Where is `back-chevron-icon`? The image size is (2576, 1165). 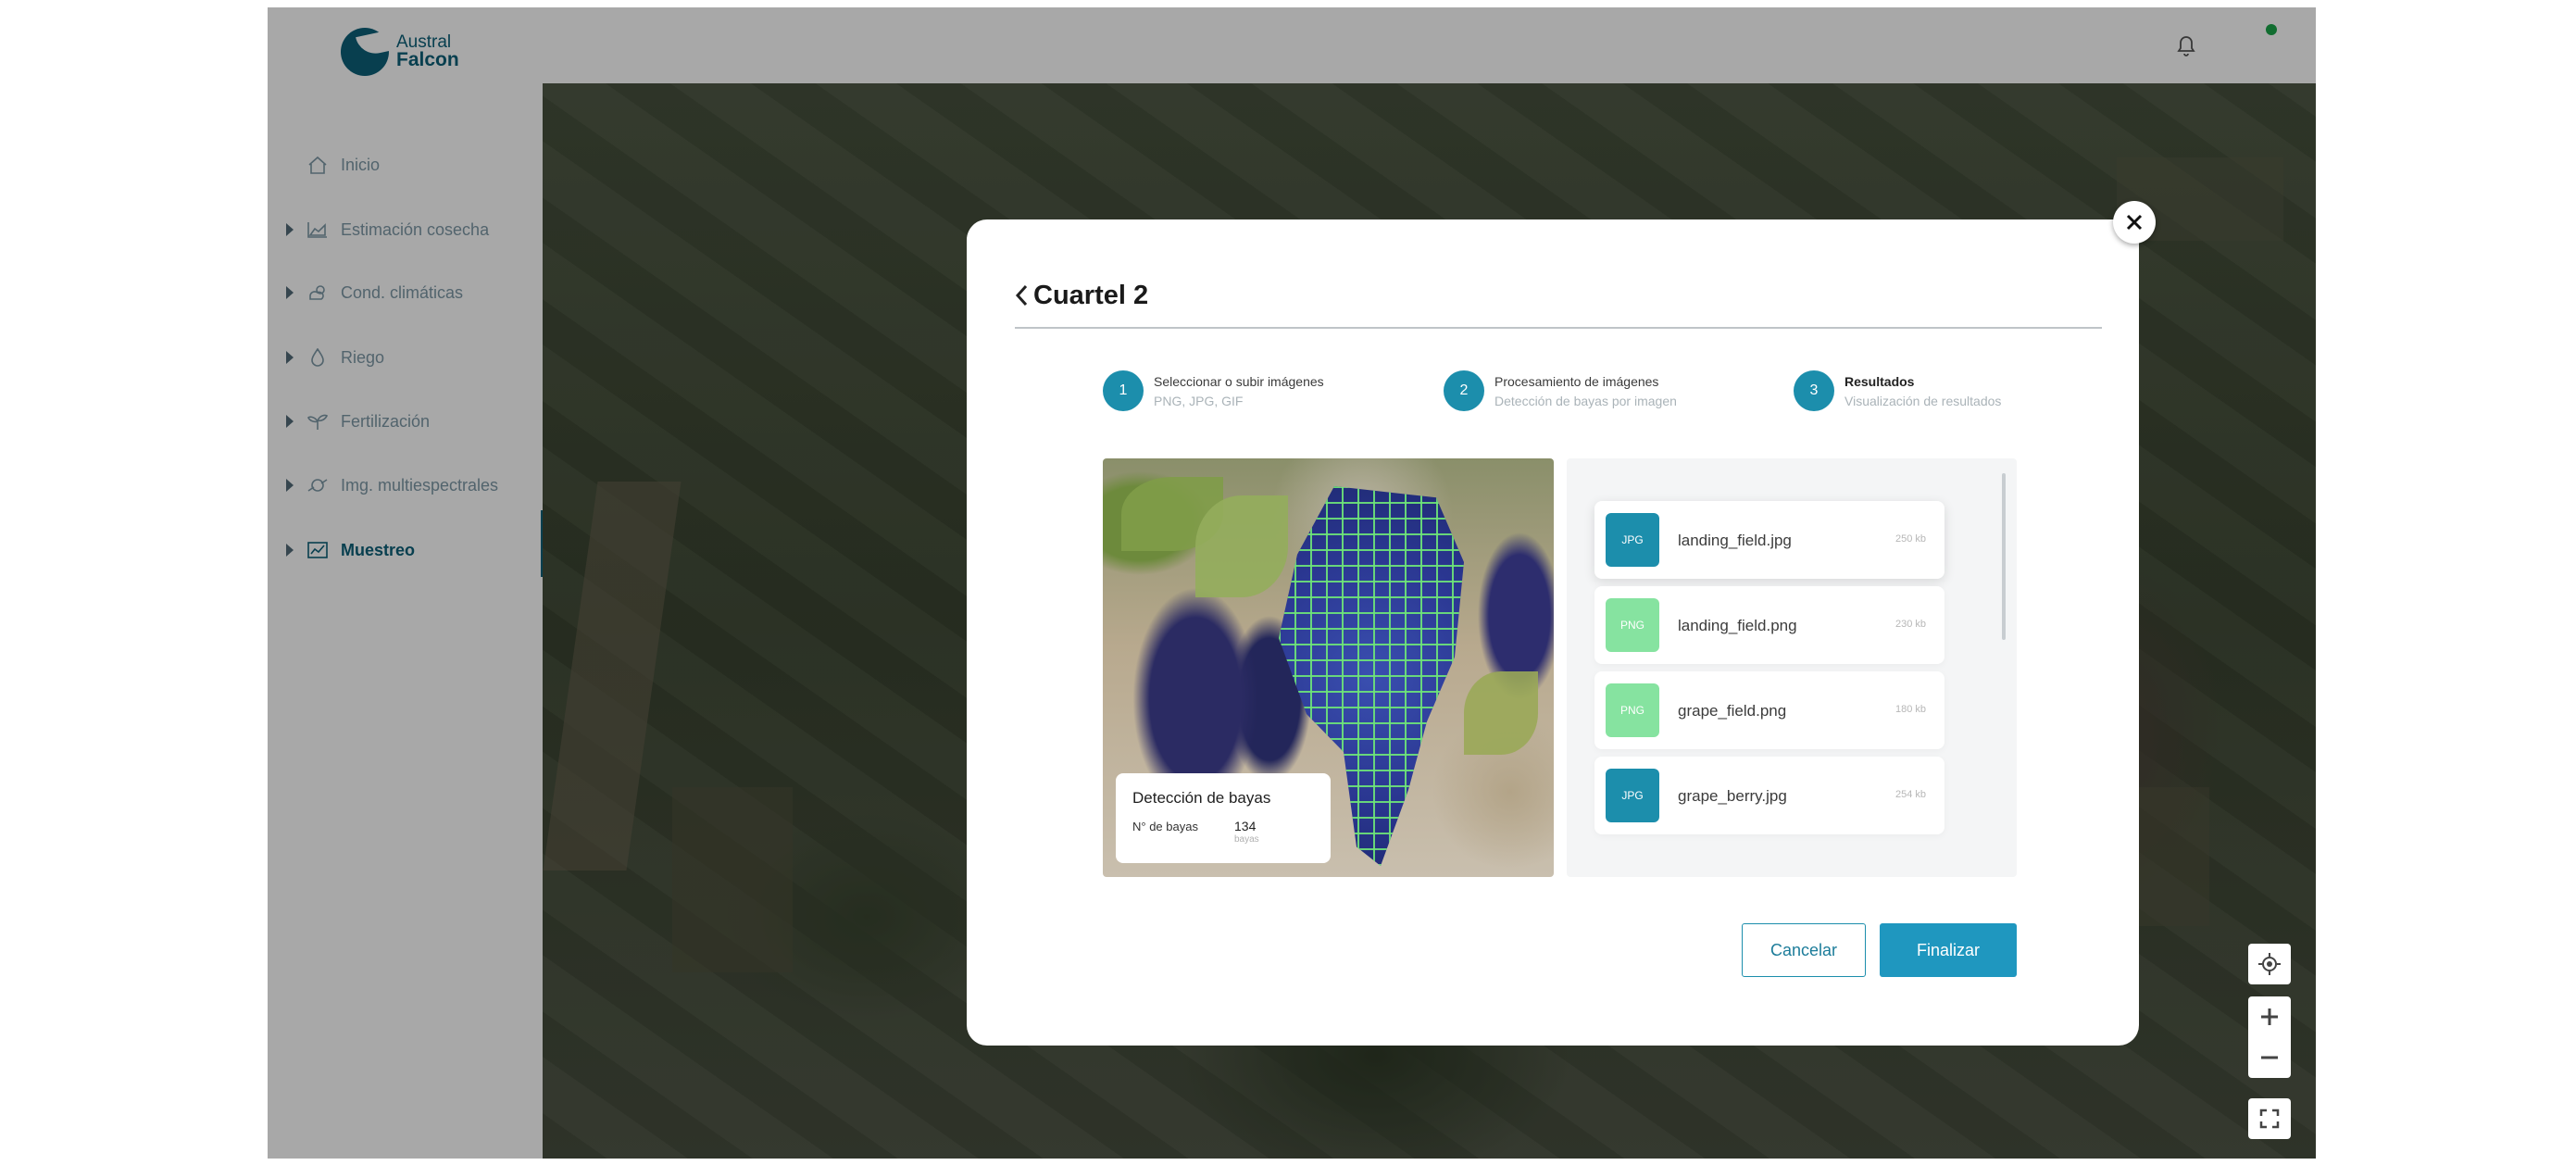 back-chevron-icon is located at coordinates (1023, 295).